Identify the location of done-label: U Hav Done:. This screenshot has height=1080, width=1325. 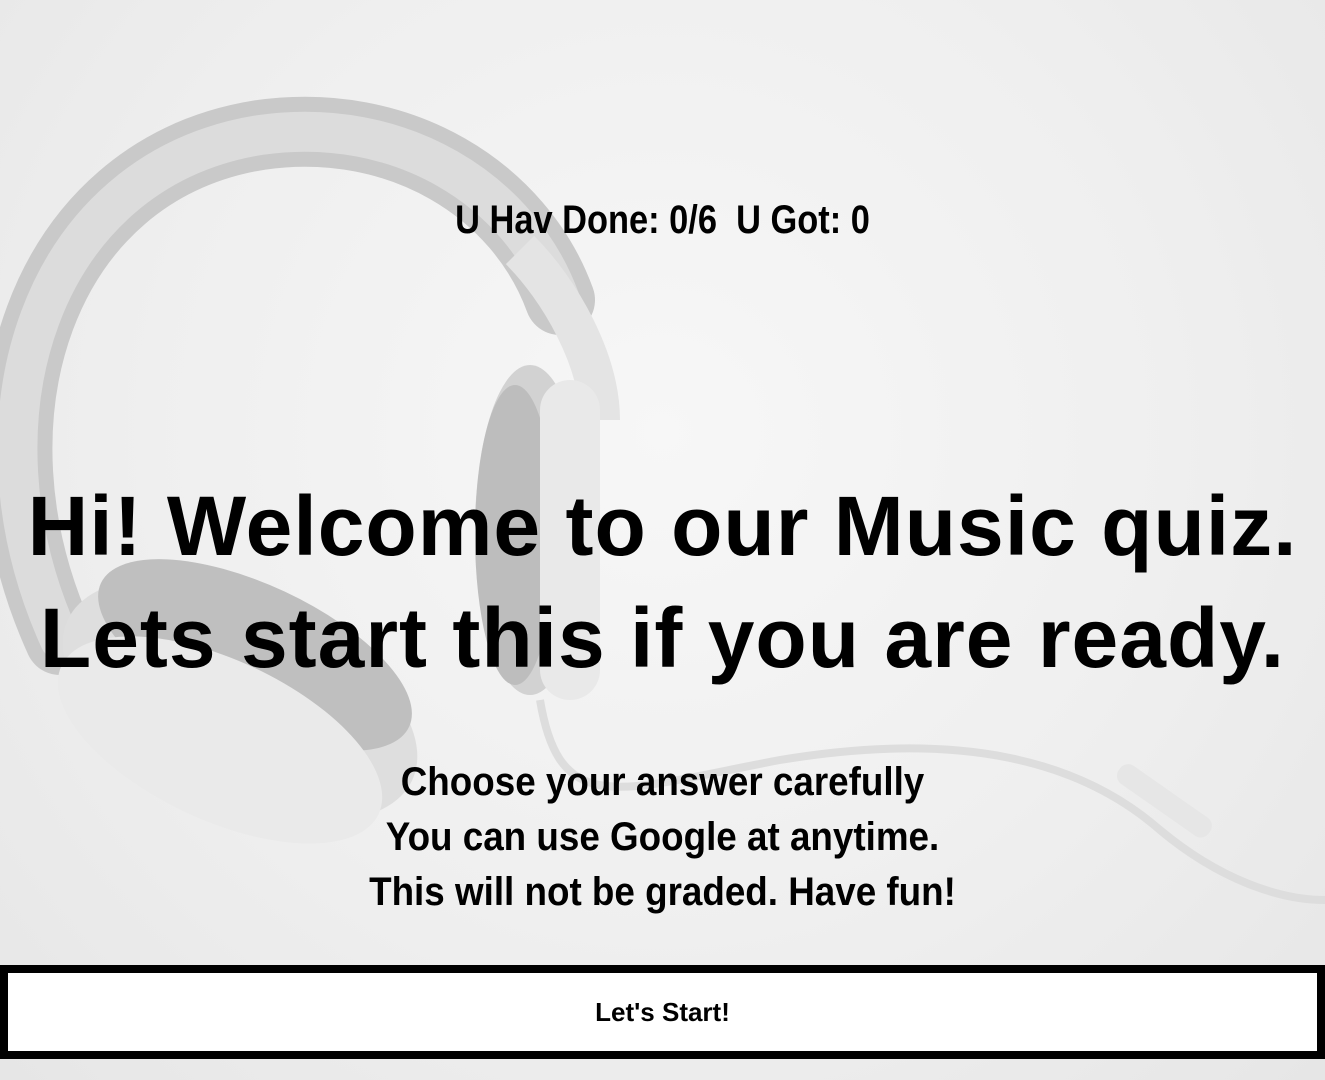
(557, 220).